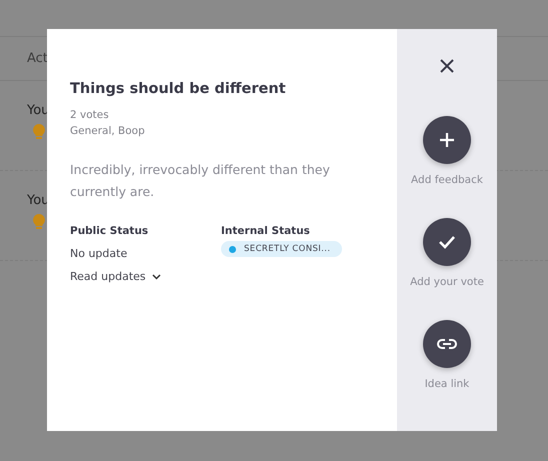  Describe the element at coordinates (108, 131) in the screenshot. I see `categories: General, Boop` at that location.